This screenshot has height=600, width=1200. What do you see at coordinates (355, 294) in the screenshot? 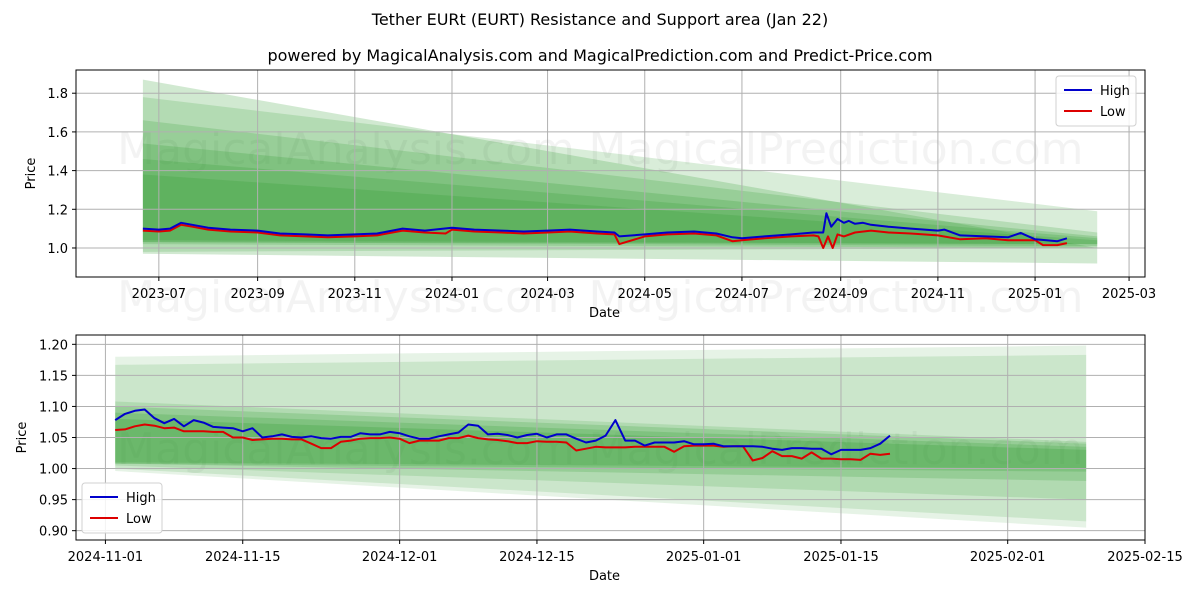
I see `x-tick-label: 2023-11` at bounding box center [355, 294].